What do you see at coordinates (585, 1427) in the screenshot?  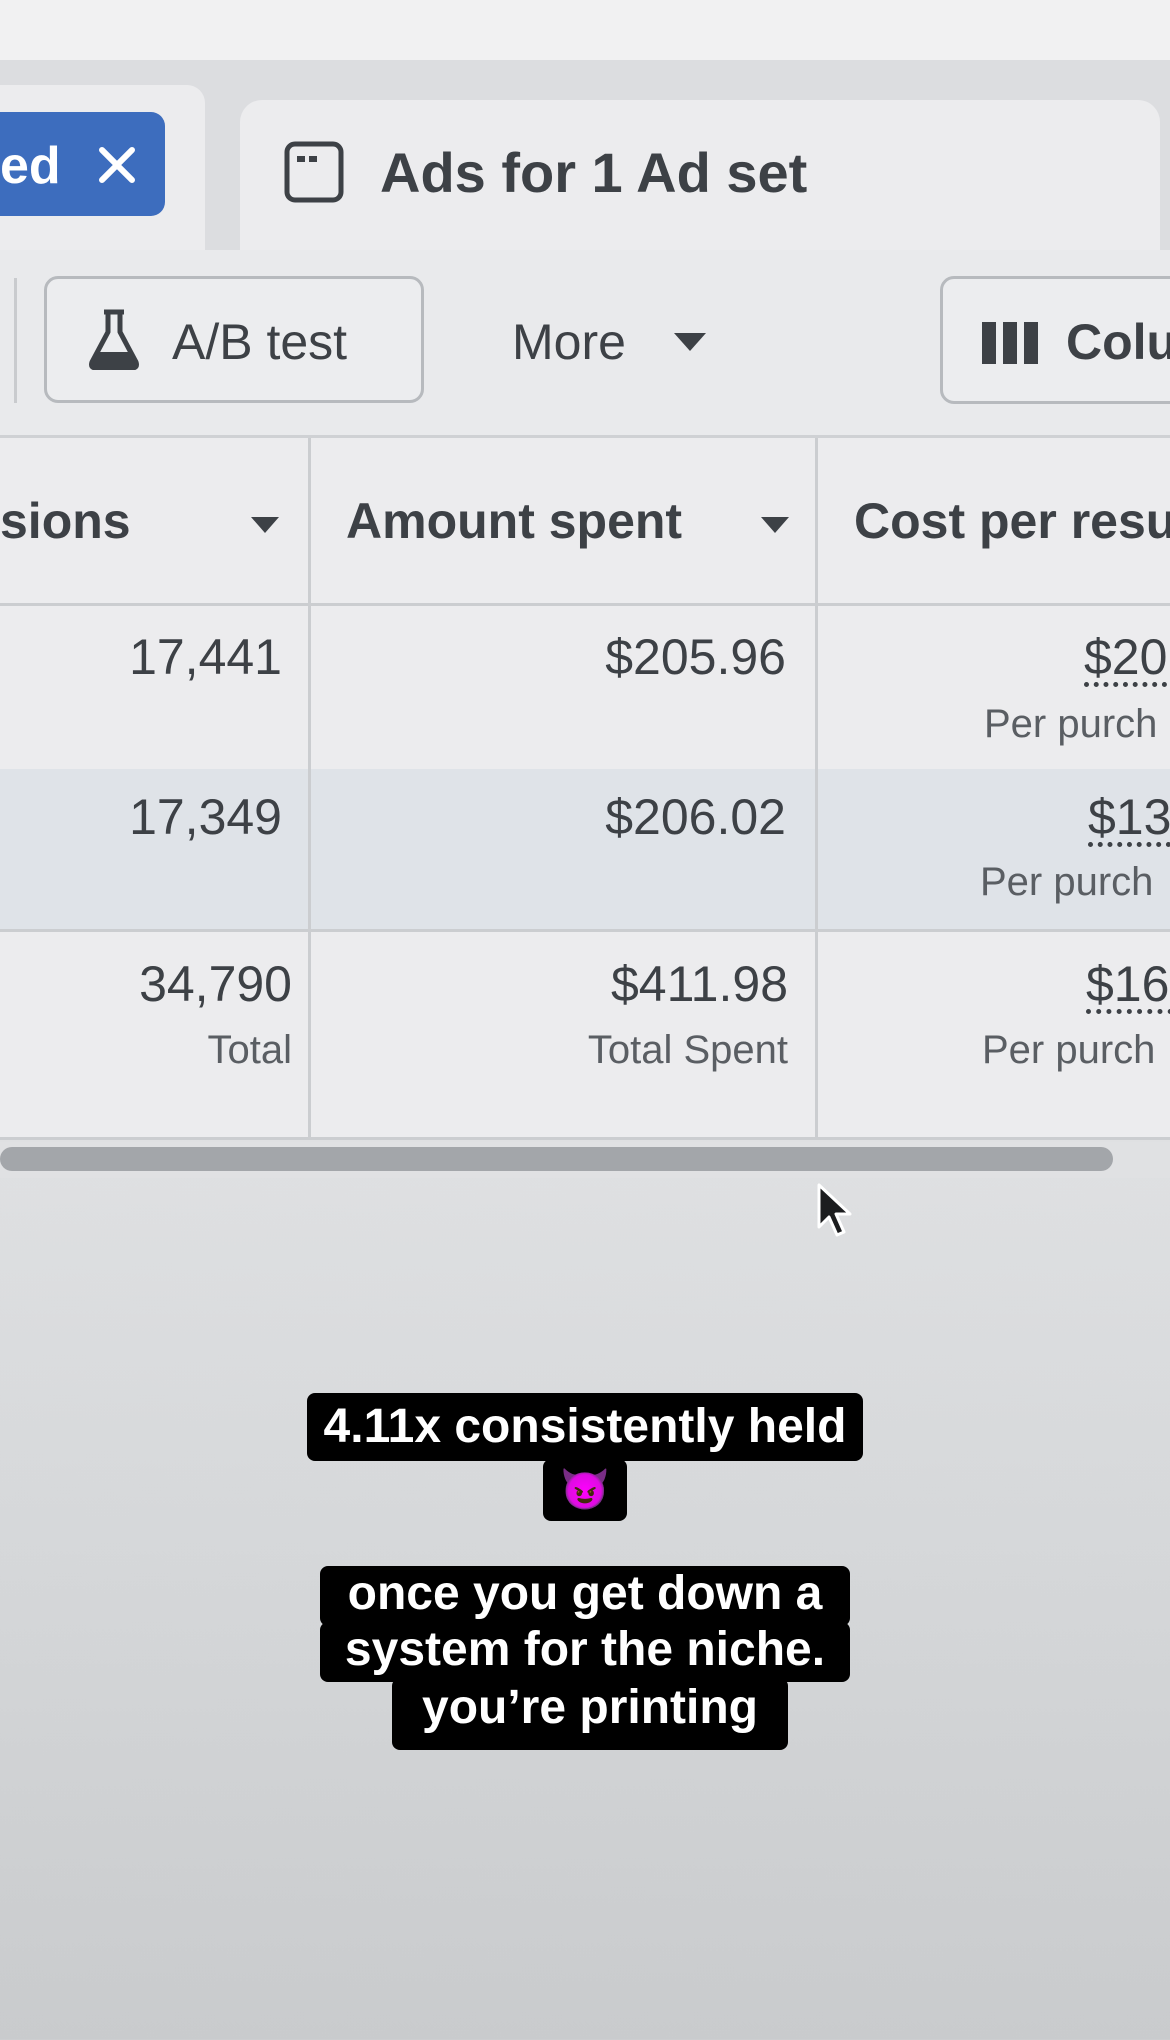 I see `caption-line: 4.11x consistently held` at bounding box center [585, 1427].